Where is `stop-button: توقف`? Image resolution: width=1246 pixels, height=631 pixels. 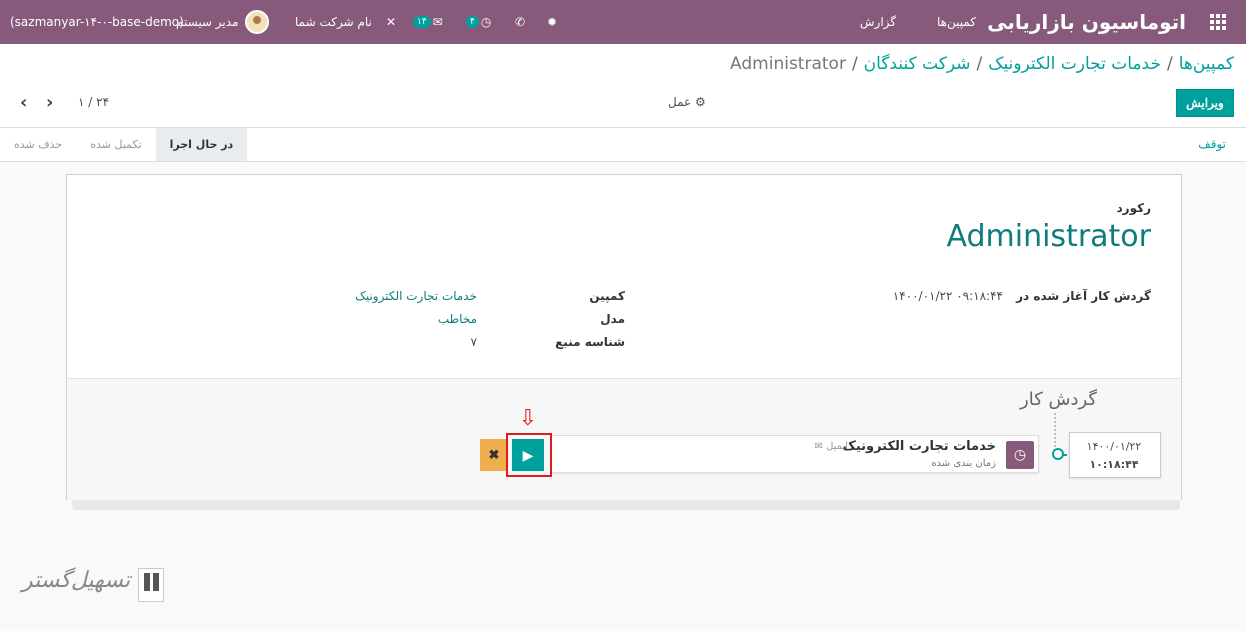 stop-button: توقف is located at coordinates (1212, 144).